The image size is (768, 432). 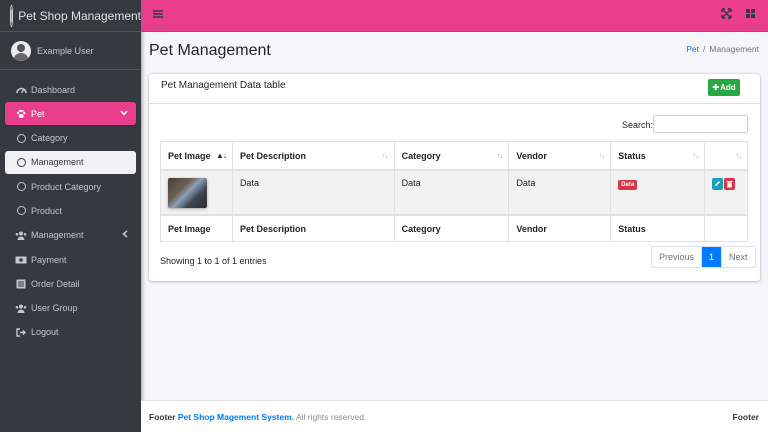 What do you see at coordinates (210, 50) in the screenshot?
I see `page-title: Pet Management` at bounding box center [210, 50].